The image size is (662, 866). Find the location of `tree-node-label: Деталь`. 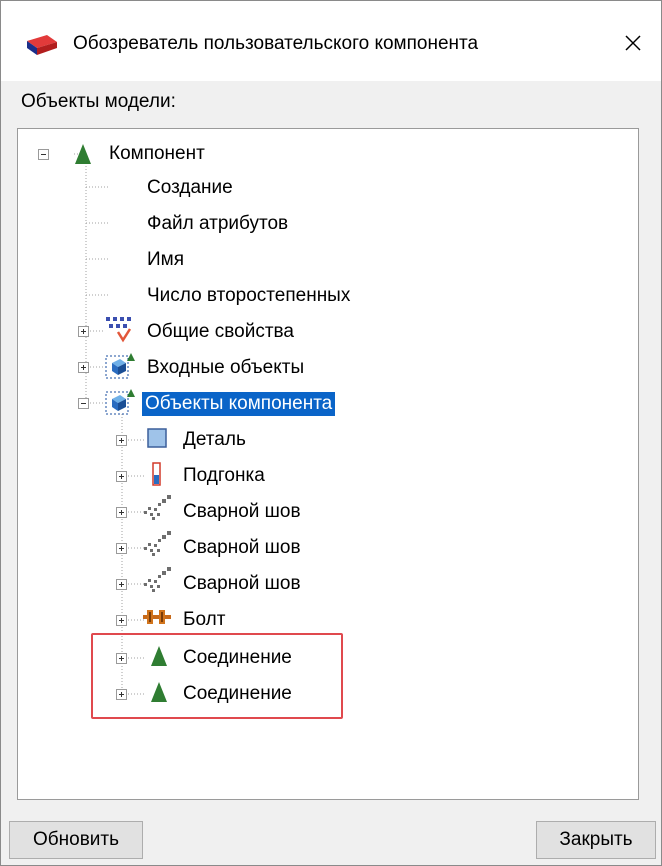

tree-node-label: Деталь is located at coordinates (214, 439).